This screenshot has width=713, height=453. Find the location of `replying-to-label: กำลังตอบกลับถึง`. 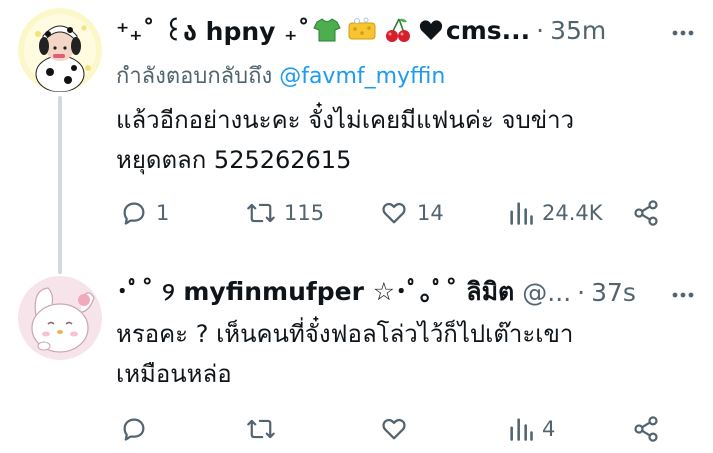

replying-to-label: กำลังตอบกลับถึง is located at coordinates (194, 76).